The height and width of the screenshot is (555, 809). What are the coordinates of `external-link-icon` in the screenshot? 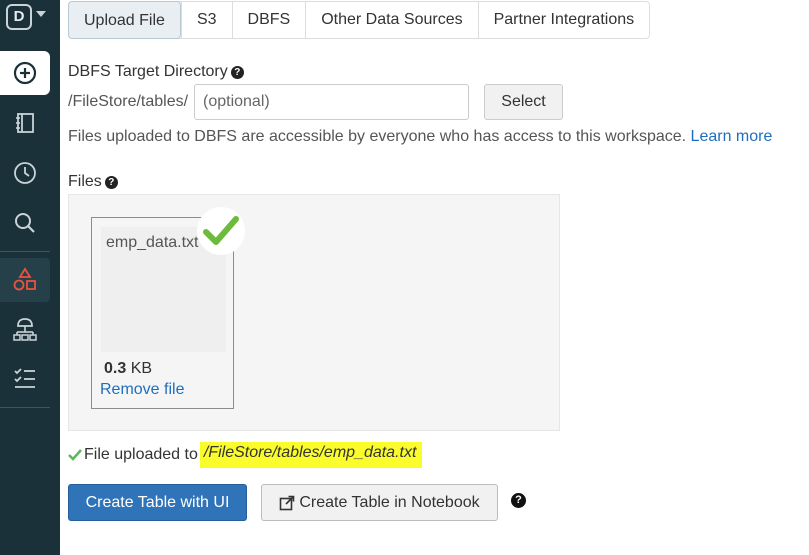 It's located at (287, 502).